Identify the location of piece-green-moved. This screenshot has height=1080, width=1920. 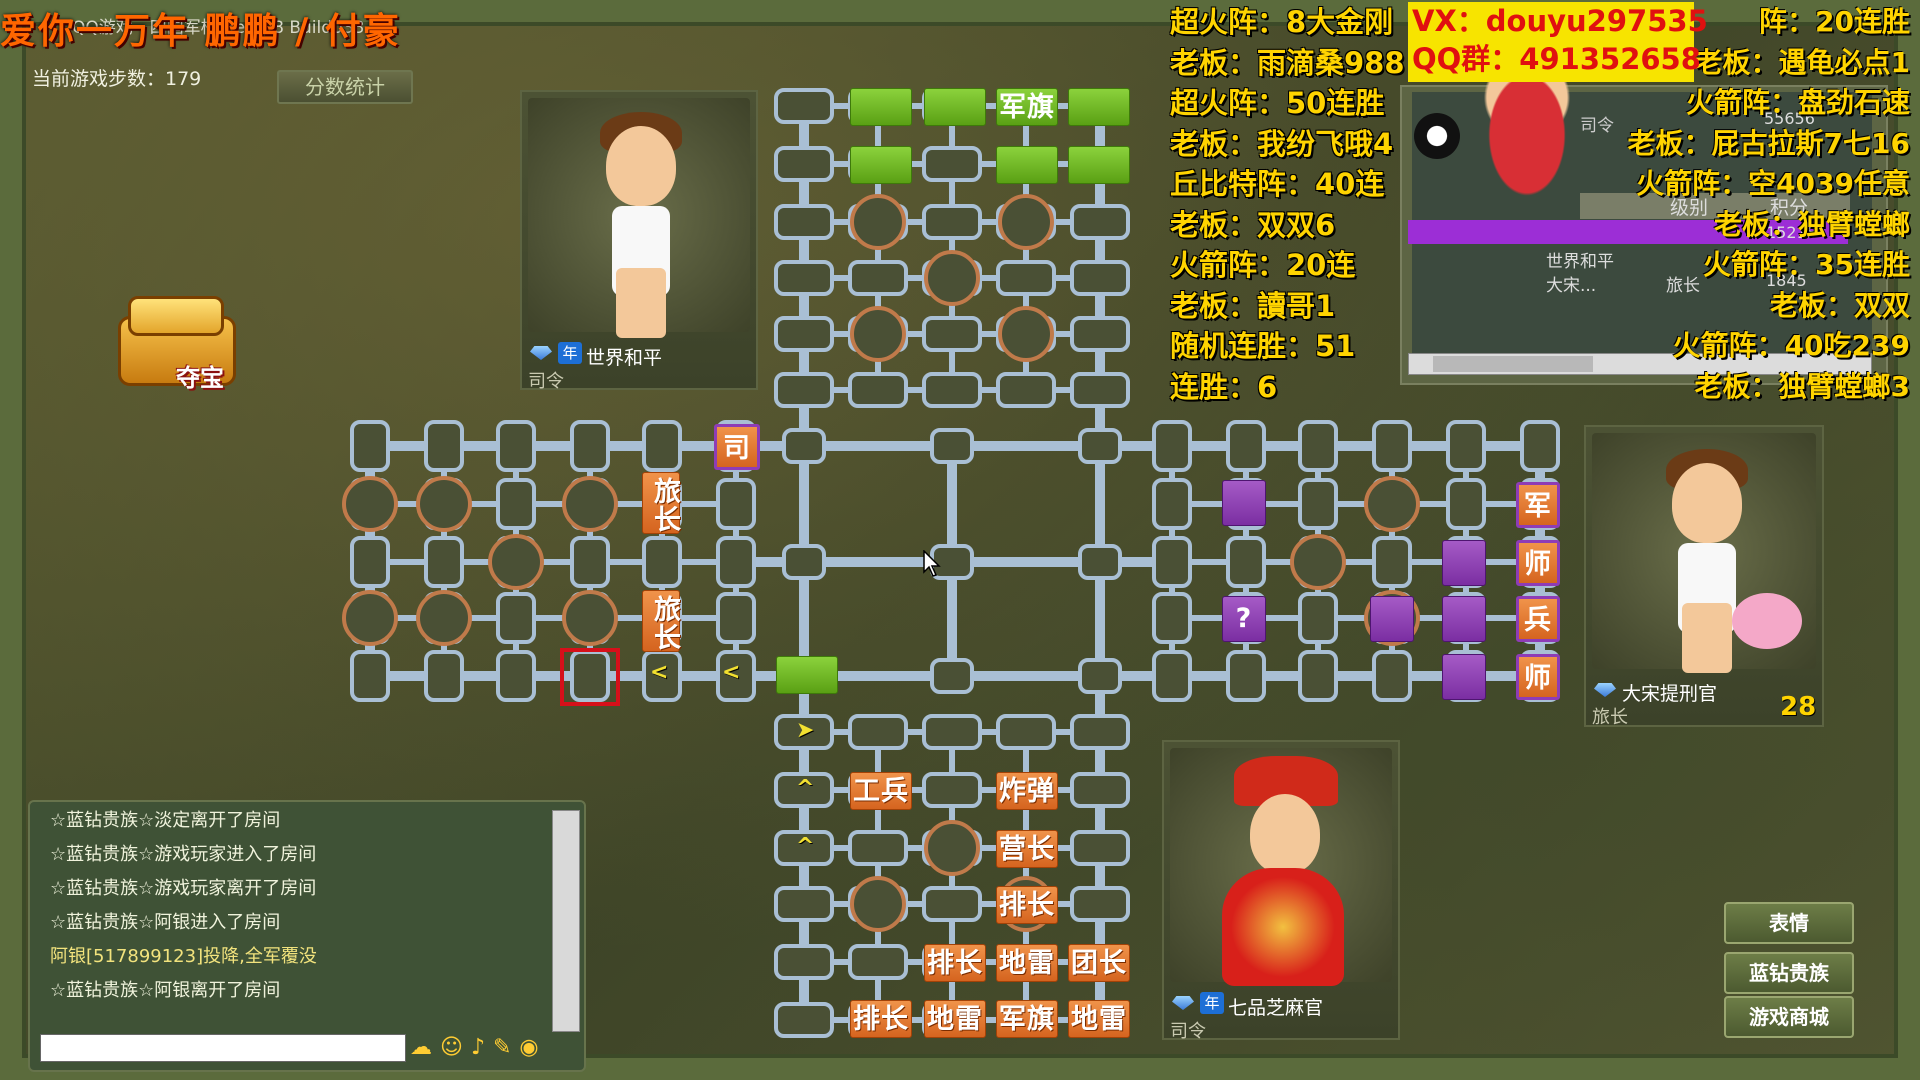
(807, 675).